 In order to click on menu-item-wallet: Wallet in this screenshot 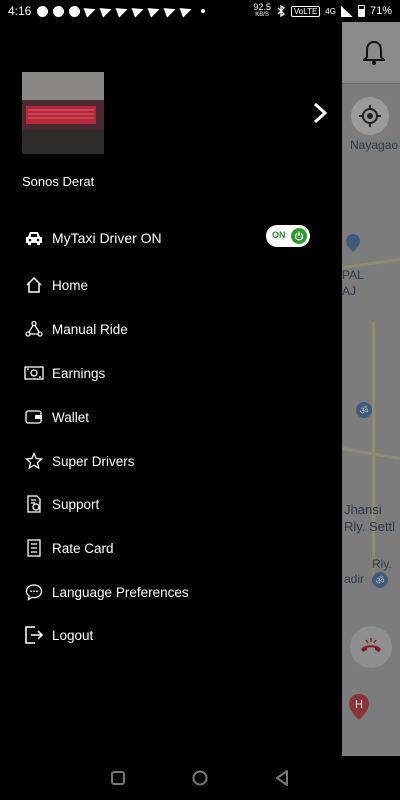, I will do `click(174, 417)`.